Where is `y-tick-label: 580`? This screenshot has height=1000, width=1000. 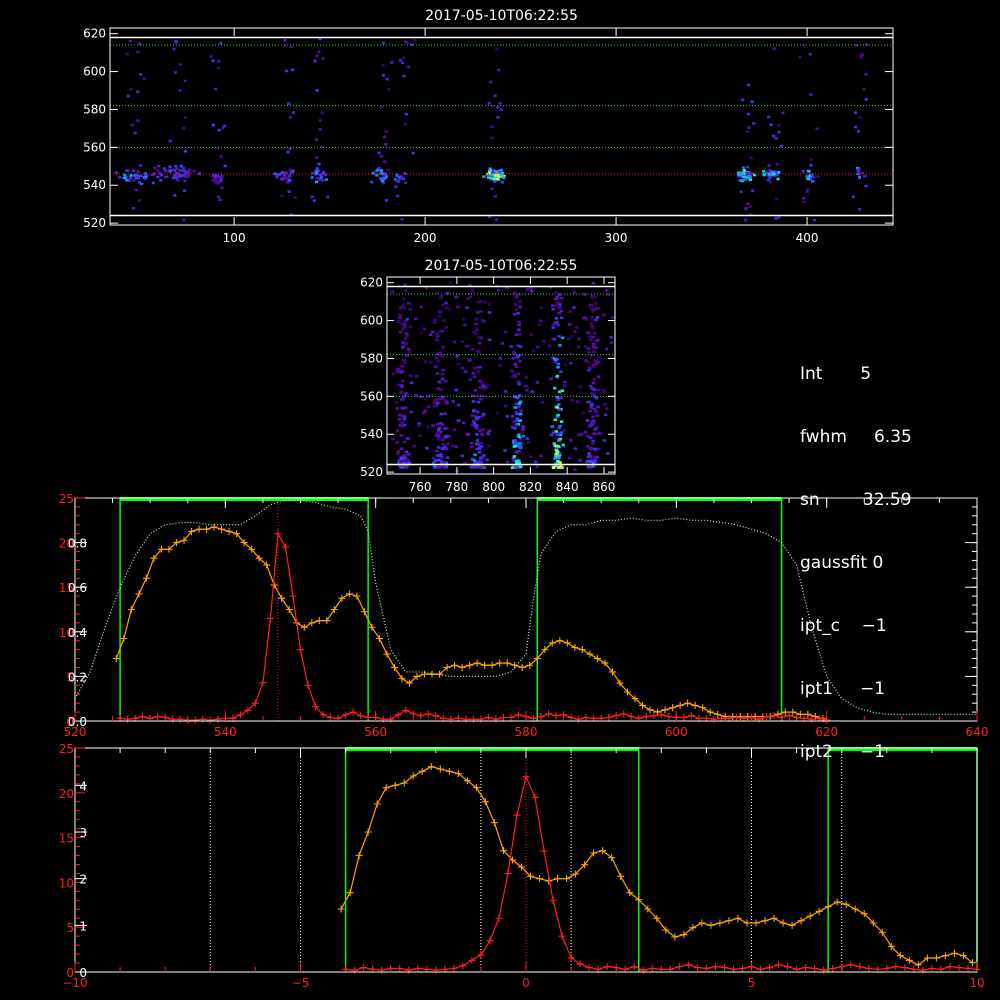 y-tick-label: 580 is located at coordinates (94, 109).